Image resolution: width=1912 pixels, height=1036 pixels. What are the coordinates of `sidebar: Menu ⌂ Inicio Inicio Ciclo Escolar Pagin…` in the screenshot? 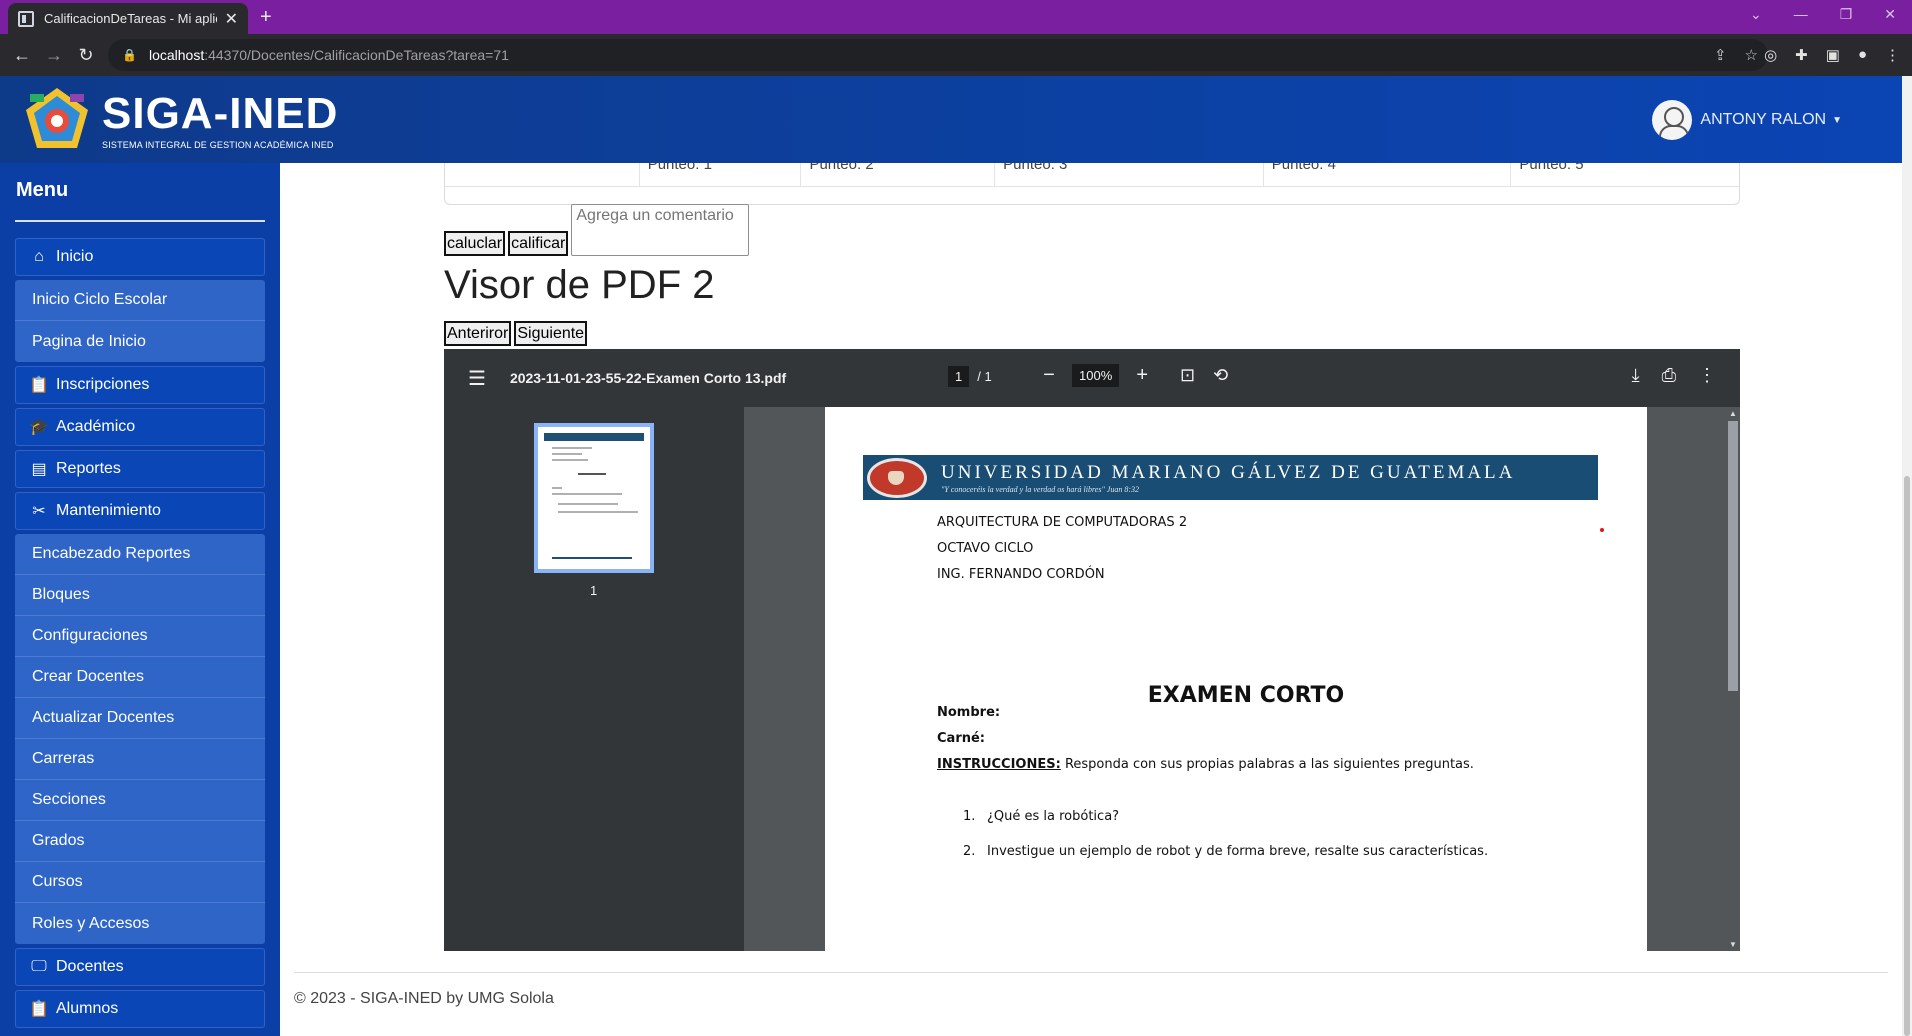 It's located at (140, 599).